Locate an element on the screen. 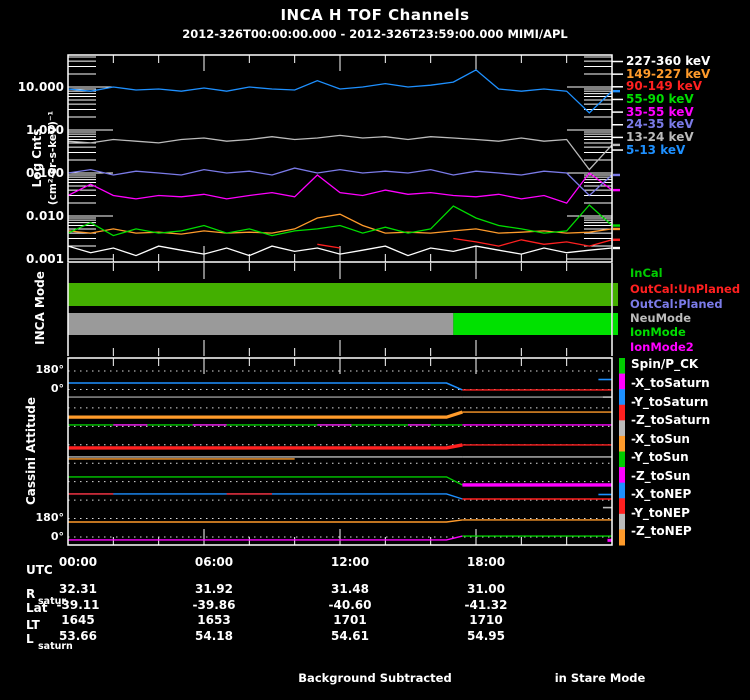  utc-value: 00:00 is located at coordinates (78, 562).